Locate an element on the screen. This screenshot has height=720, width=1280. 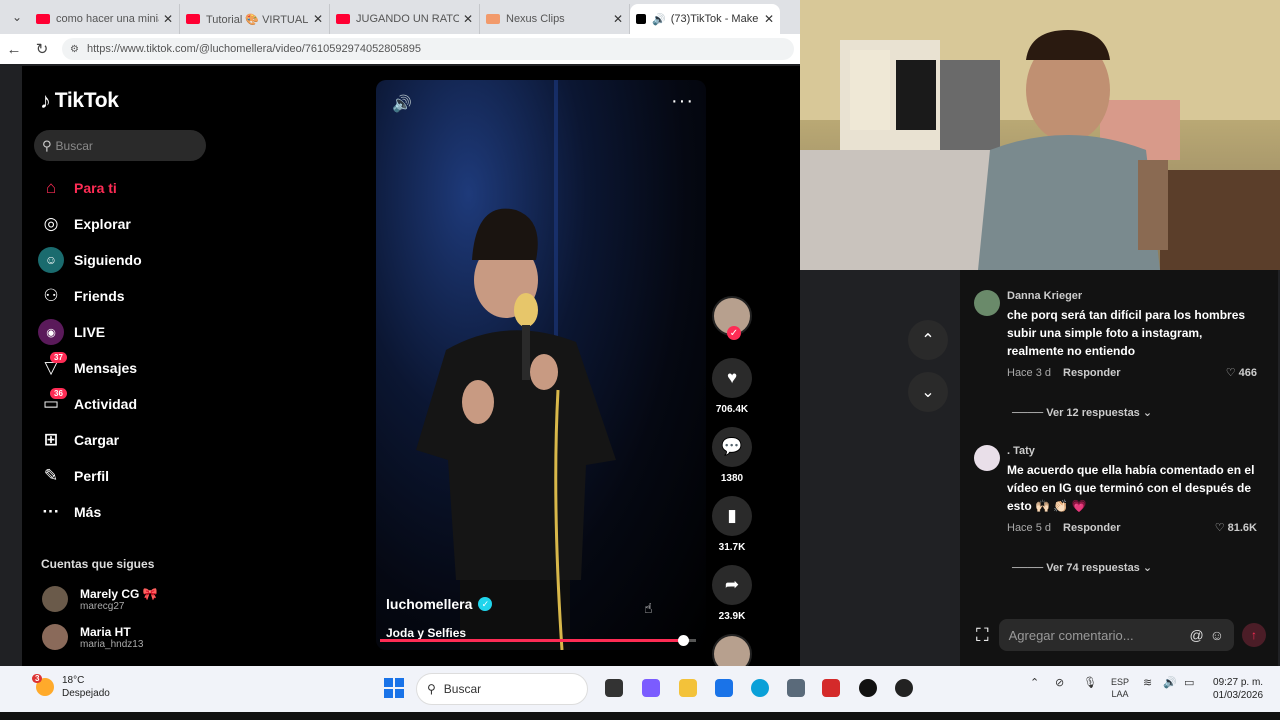
weather-widget: 3 18°C Despejado is located at coordinates (71, 687).